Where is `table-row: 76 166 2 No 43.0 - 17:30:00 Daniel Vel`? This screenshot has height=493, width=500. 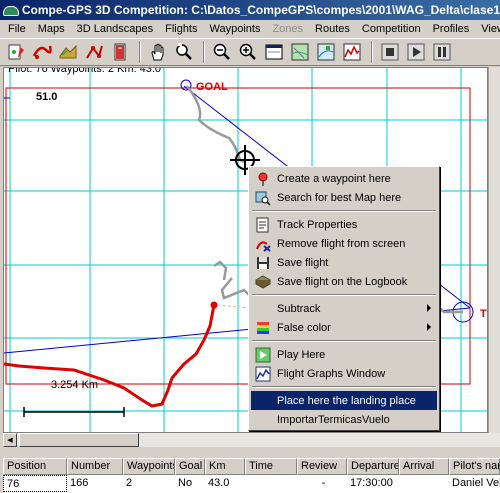 table-row: 76 166 2 No 43.0 - 17:30:00 Daniel Vel is located at coordinates (251, 483).